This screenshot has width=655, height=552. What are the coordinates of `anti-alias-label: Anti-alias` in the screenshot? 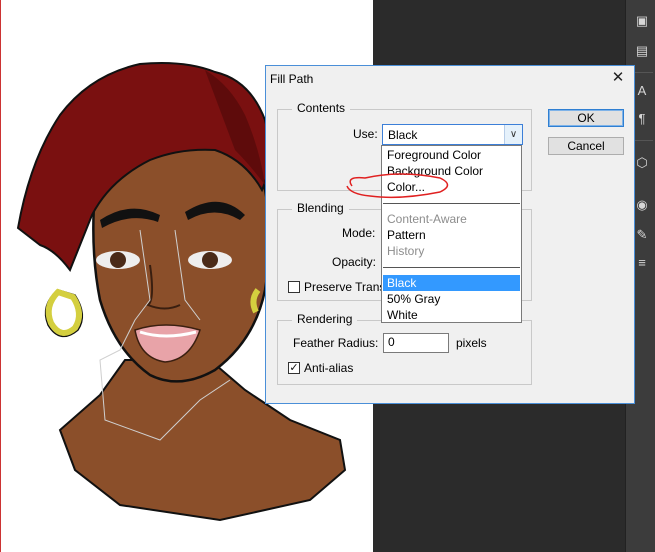 It's located at (329, 368).